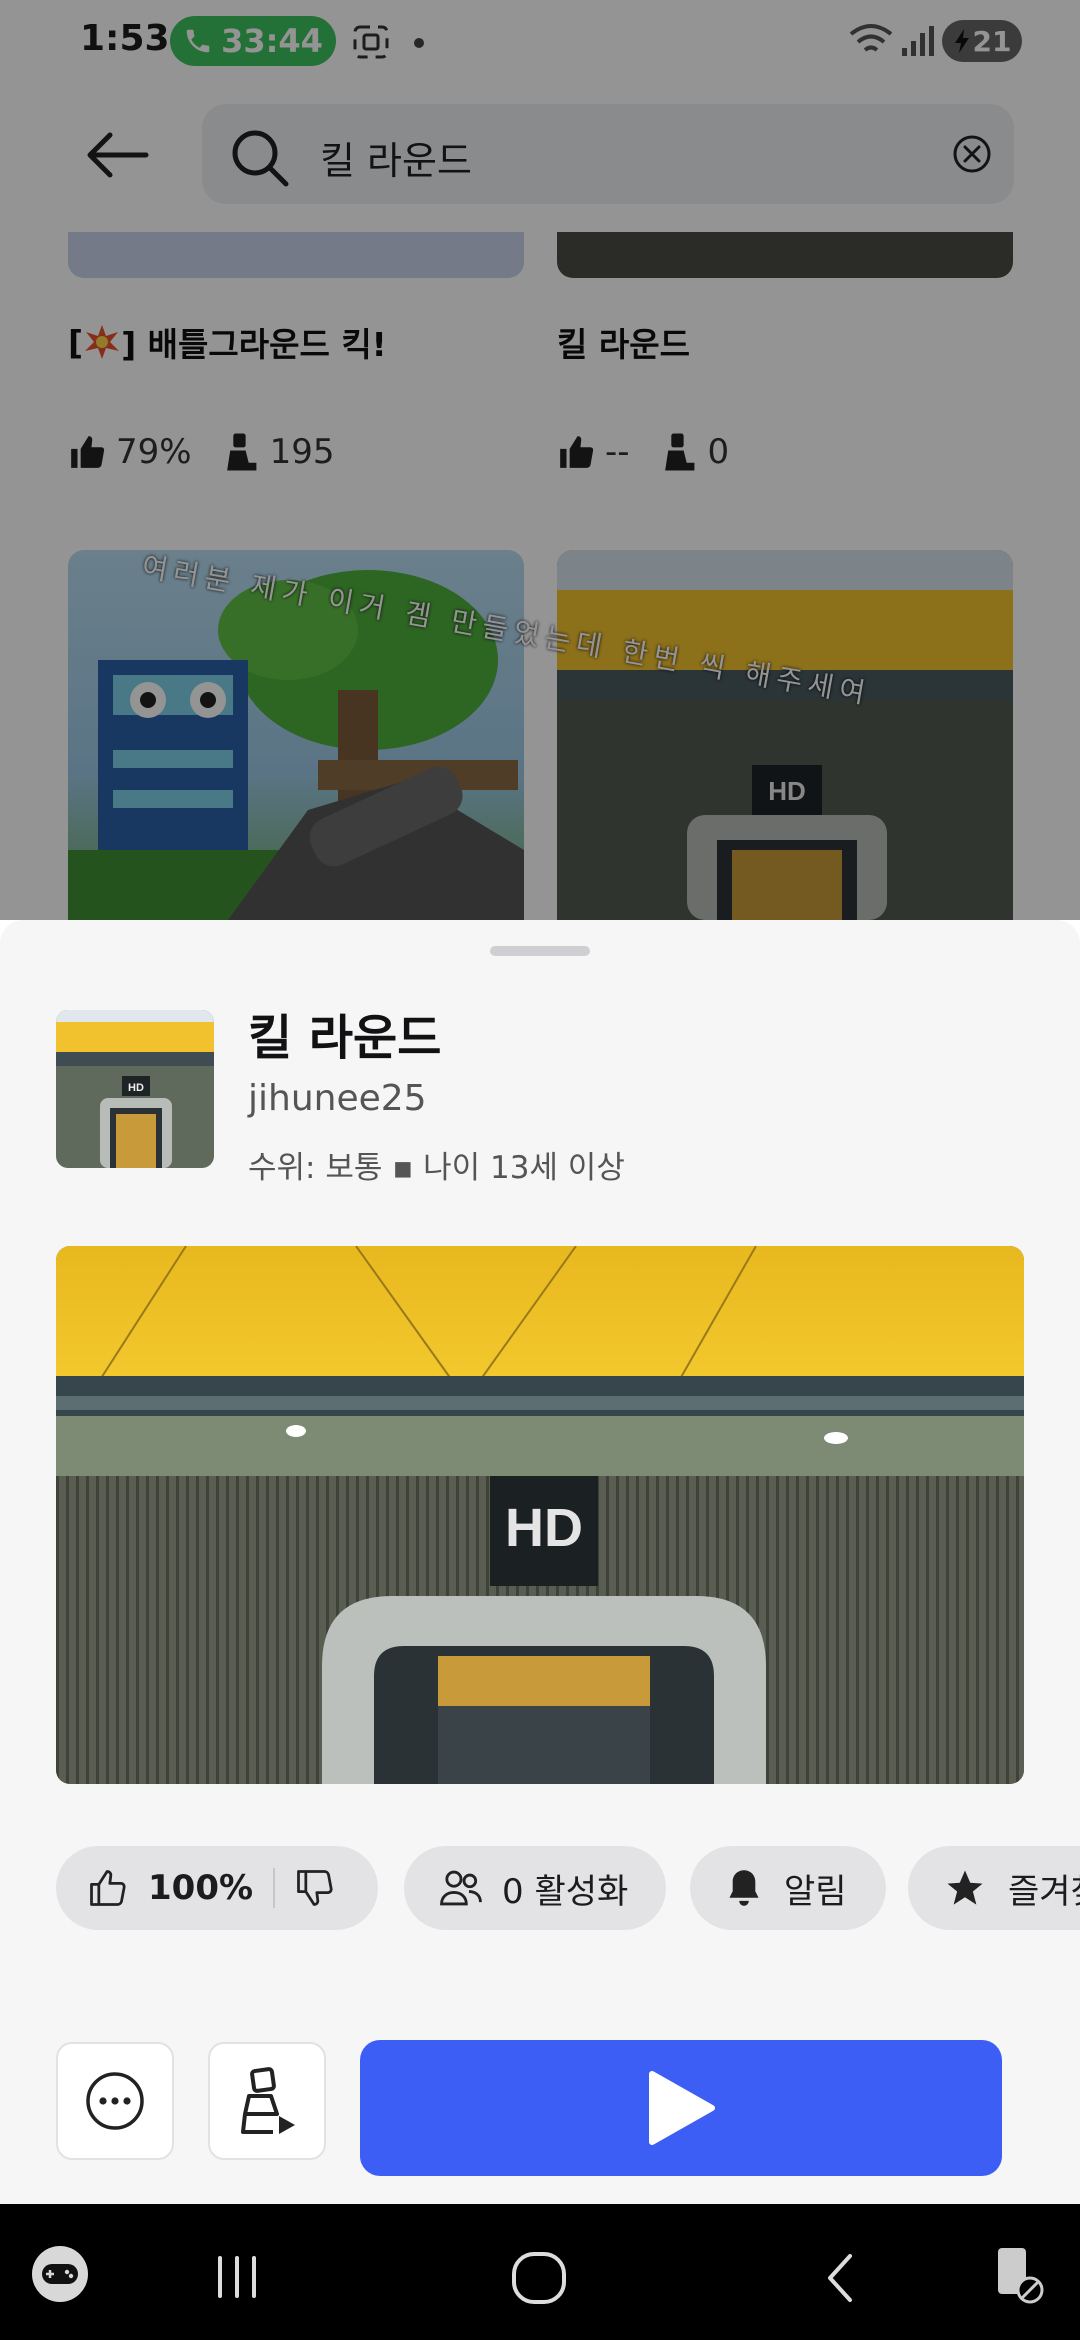 The height and width of the screenshot is (2340, 1080). Describe the element at coordinates (565, 1891) in the screenshot. I see `active-count: 0 활성화` at that location.